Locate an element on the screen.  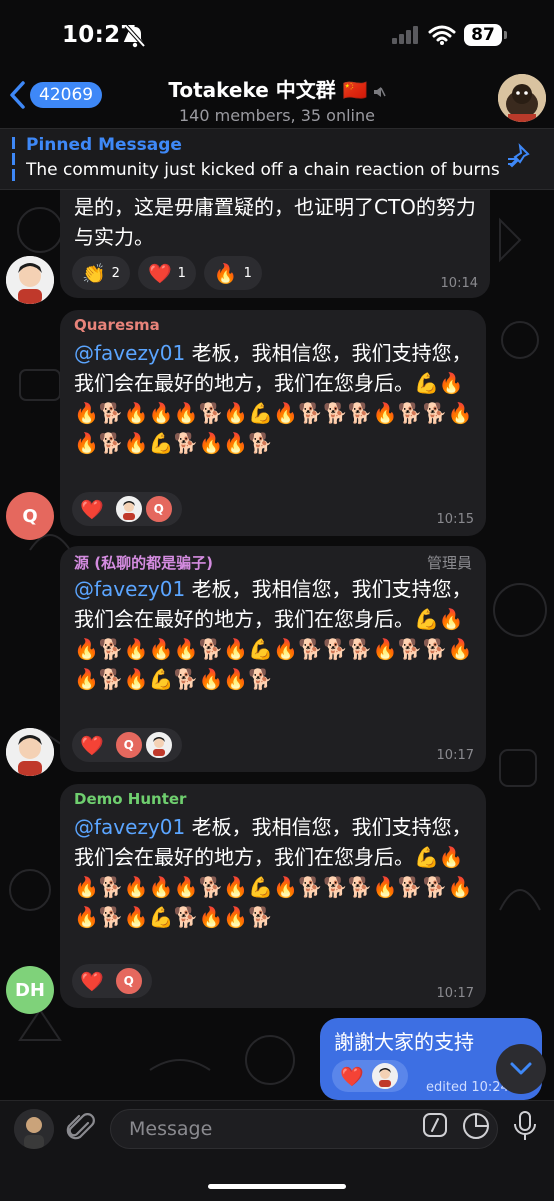
pinned-title: Pinned Message is located at coordinates (104, 145).